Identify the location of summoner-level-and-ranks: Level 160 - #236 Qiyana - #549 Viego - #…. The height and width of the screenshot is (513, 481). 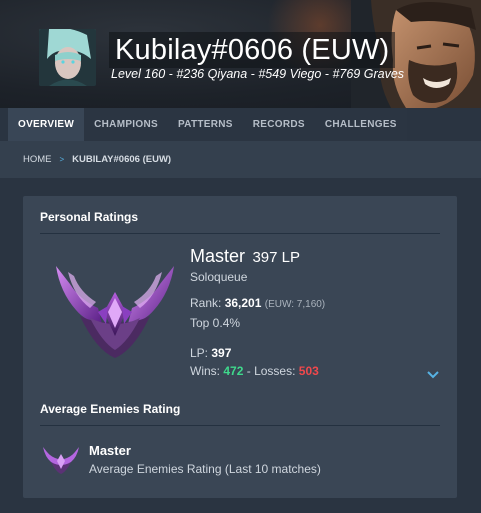
(258, 74).